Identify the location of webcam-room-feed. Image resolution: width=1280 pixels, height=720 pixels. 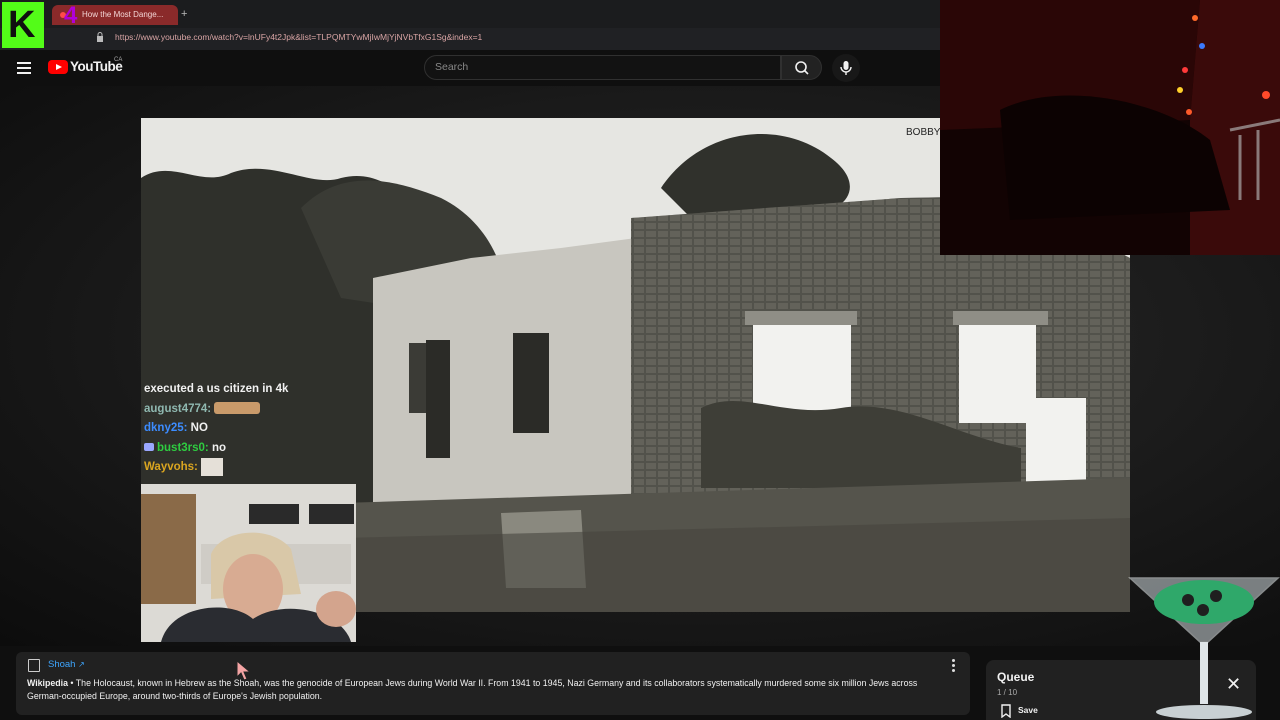
(1110, 127).